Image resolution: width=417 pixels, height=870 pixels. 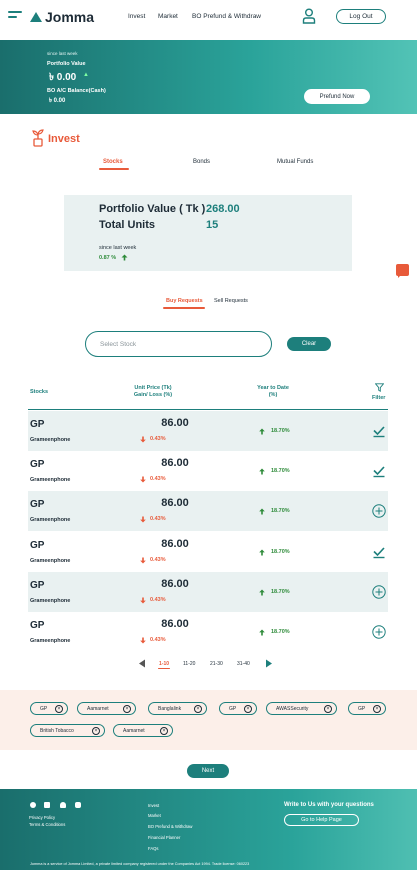 What do you see at coordinates (269, 663) in the screenshot?
I see `next-page-icon` at bounding box center [269, 663].